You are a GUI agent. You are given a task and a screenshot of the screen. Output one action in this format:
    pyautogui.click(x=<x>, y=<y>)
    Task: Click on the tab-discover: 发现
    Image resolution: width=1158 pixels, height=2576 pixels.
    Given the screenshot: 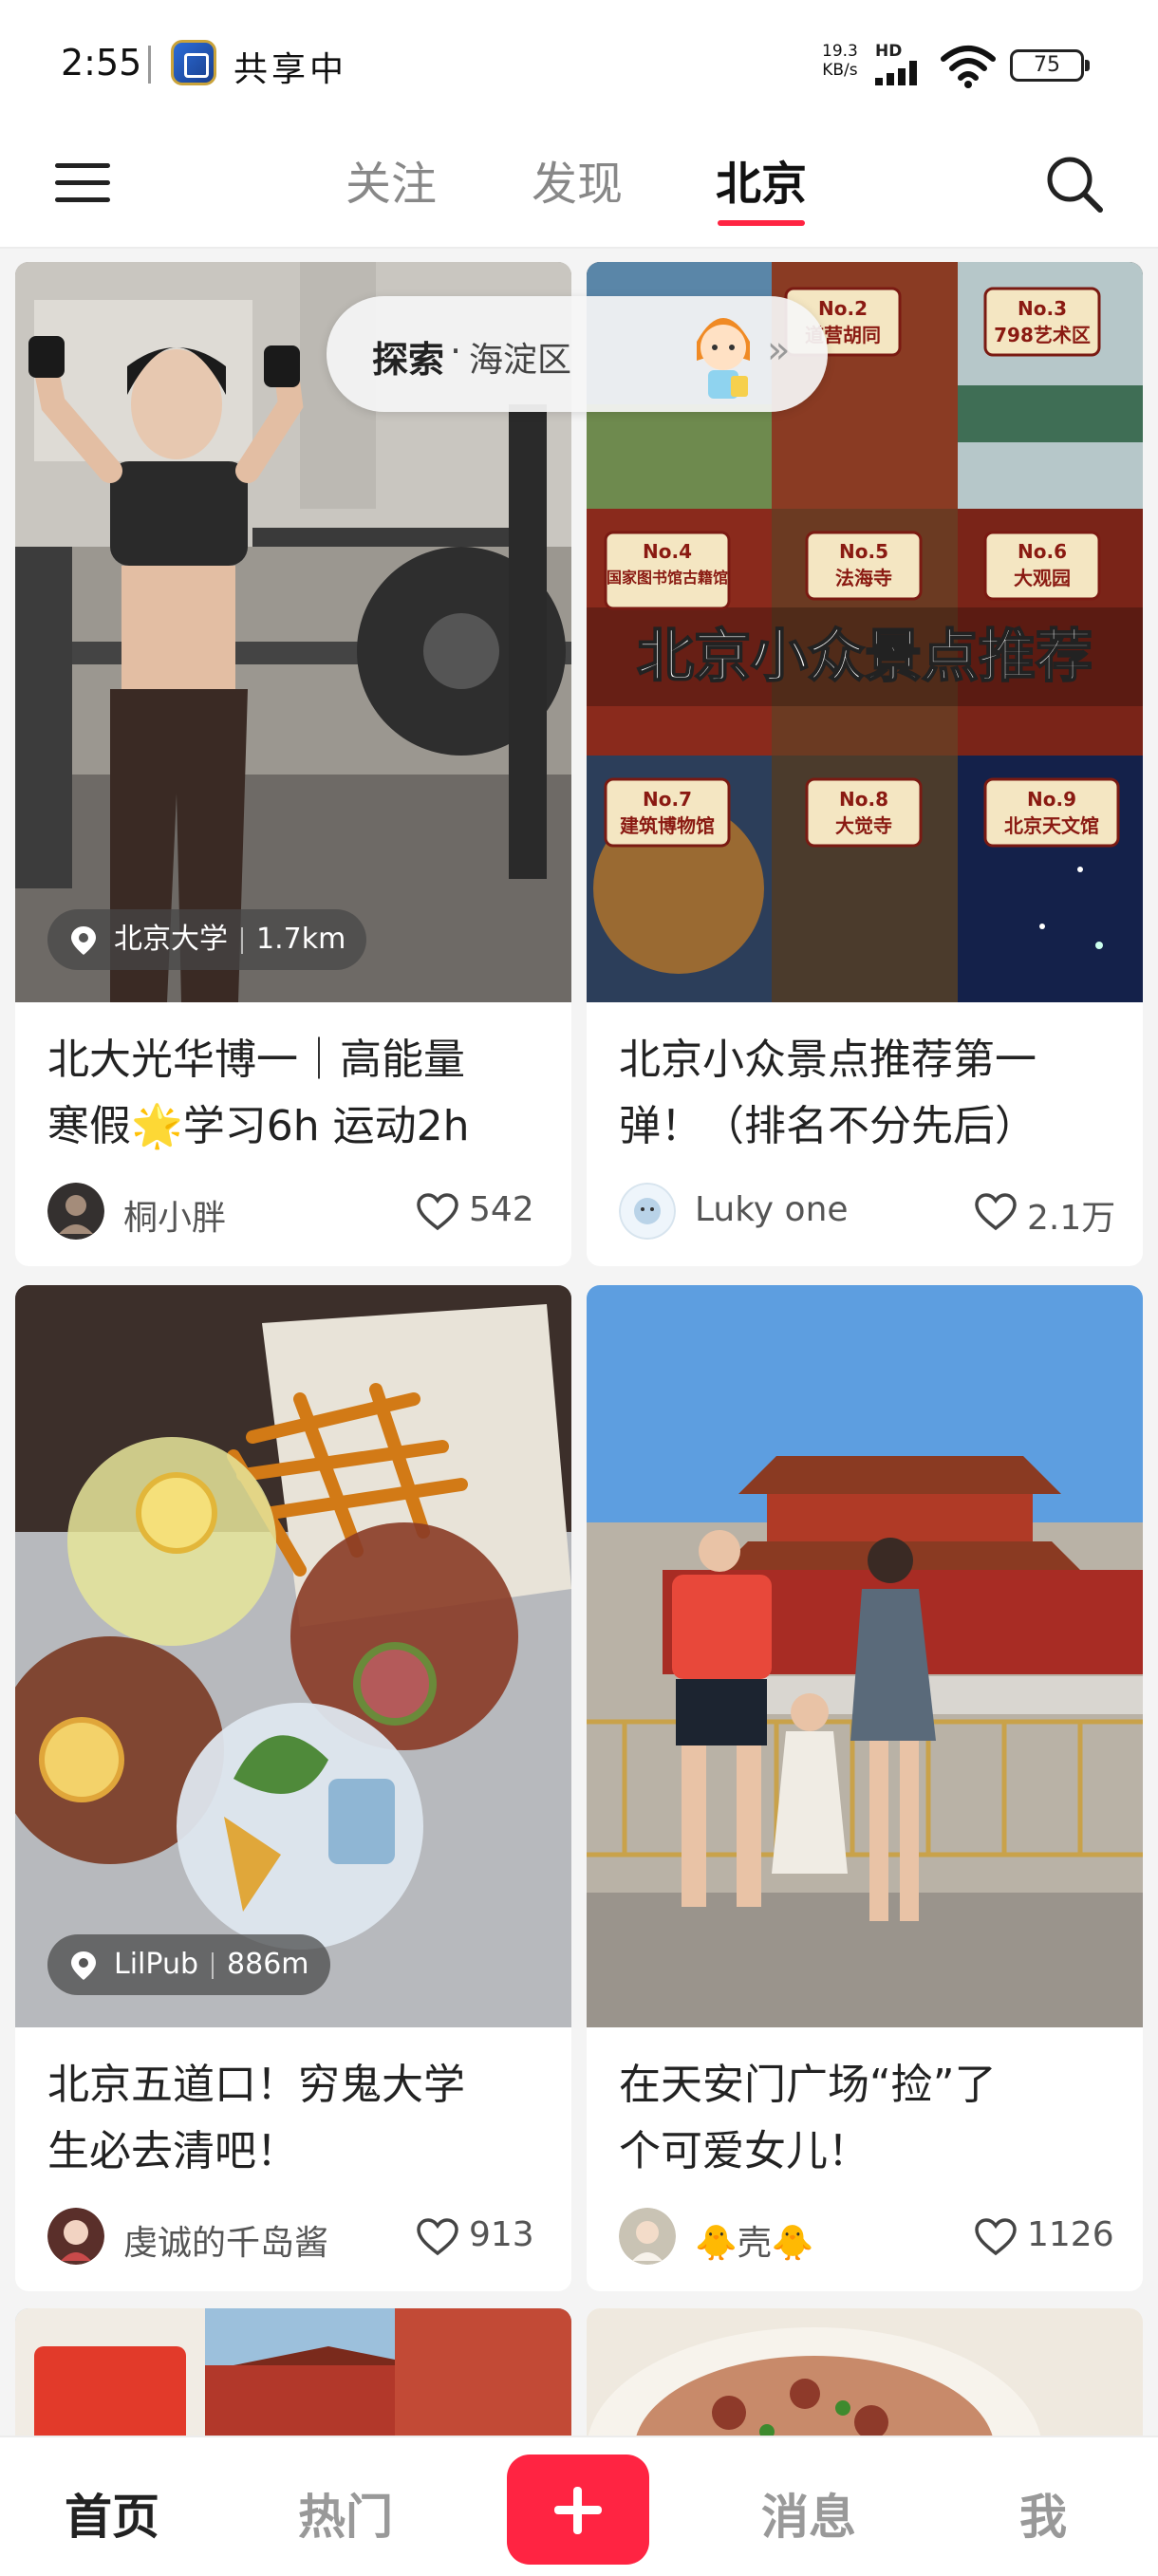 What is the action you would take?
    pyautogui.click(x=577, y=180)
    